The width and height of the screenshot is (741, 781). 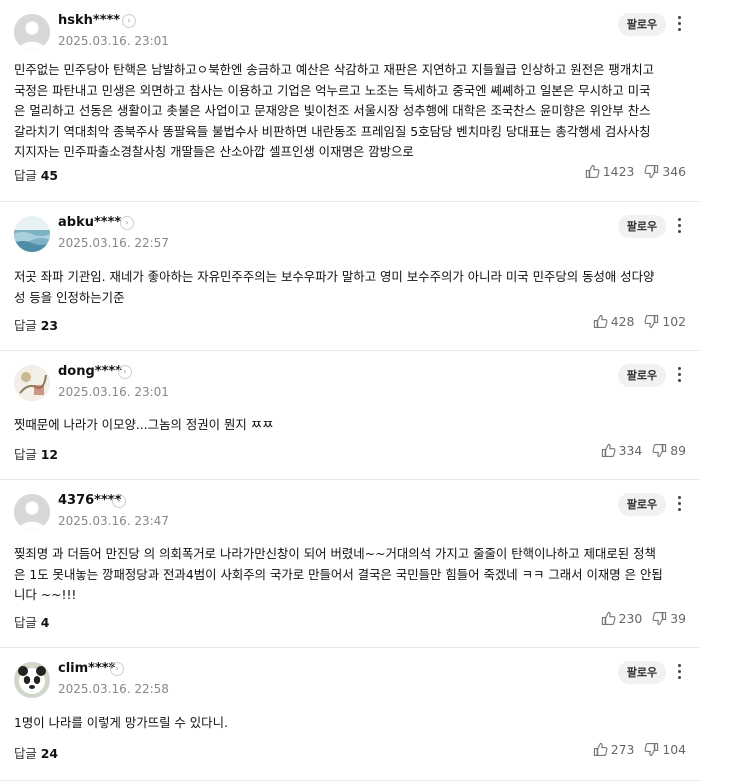 I want to click on nickname: hskh****, so click(x=89, y=20).